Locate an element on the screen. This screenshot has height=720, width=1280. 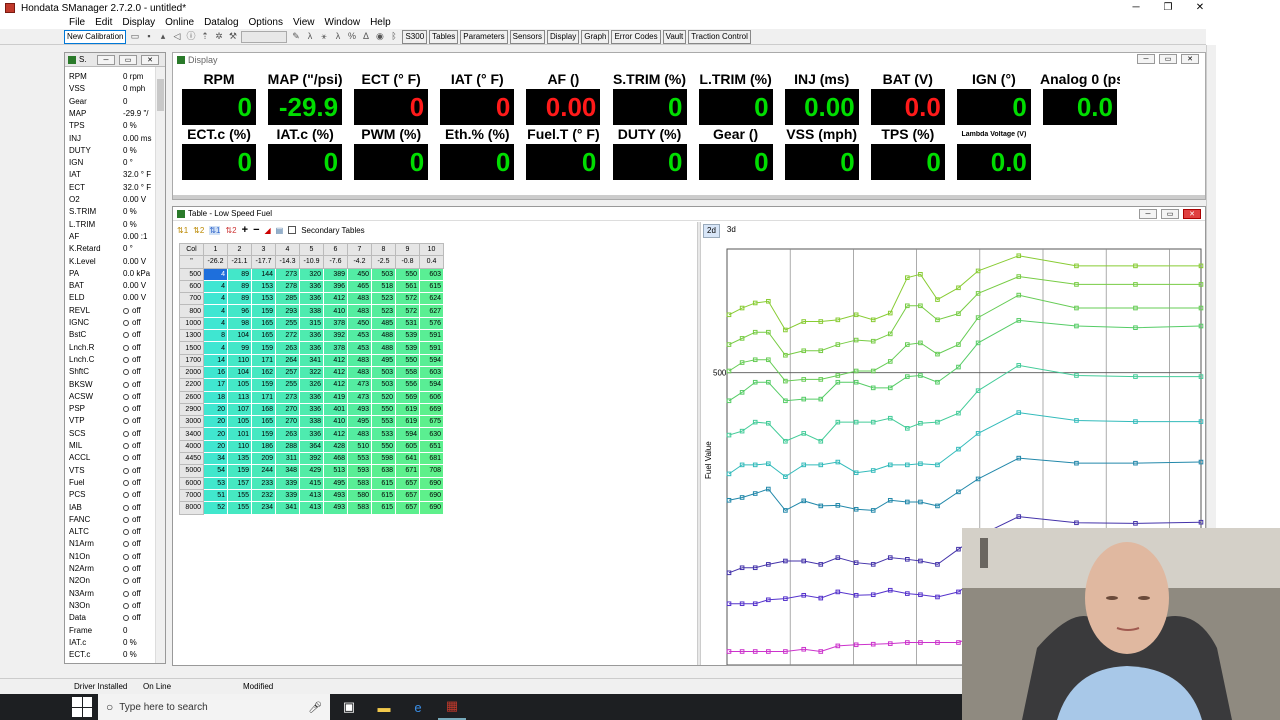
table-cell: 485 is located at coordinates (383, 323).